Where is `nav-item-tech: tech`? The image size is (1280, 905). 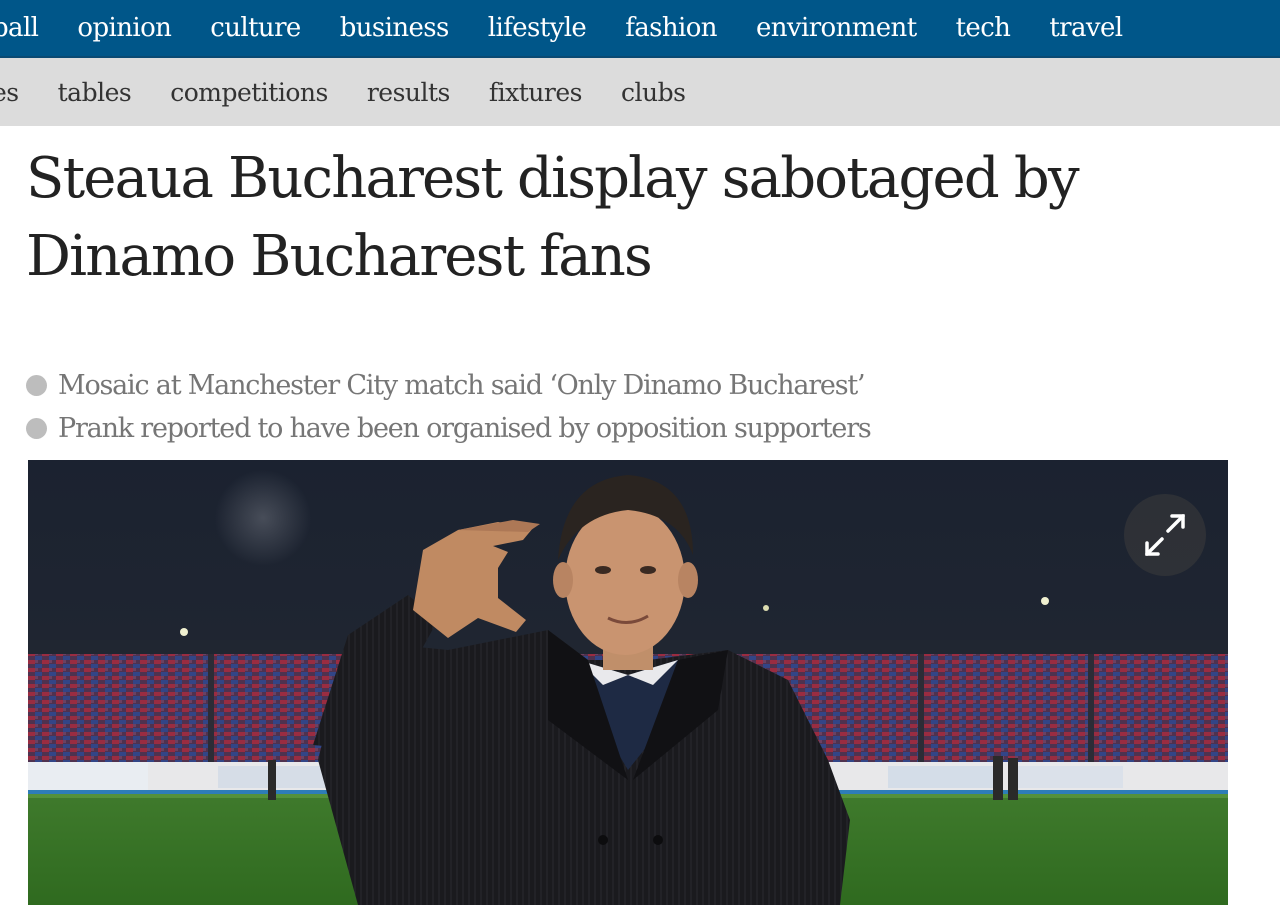 nav-item-tech: tech is located at coordinates (983, 28).